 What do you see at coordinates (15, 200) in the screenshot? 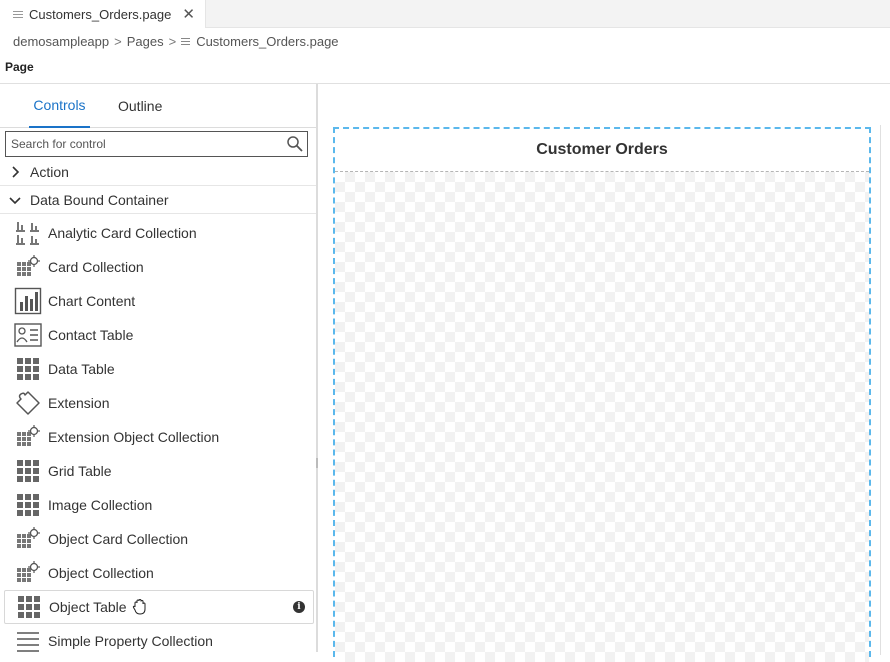
I see `chevron-down-icon` at bounding box center [15, 200].